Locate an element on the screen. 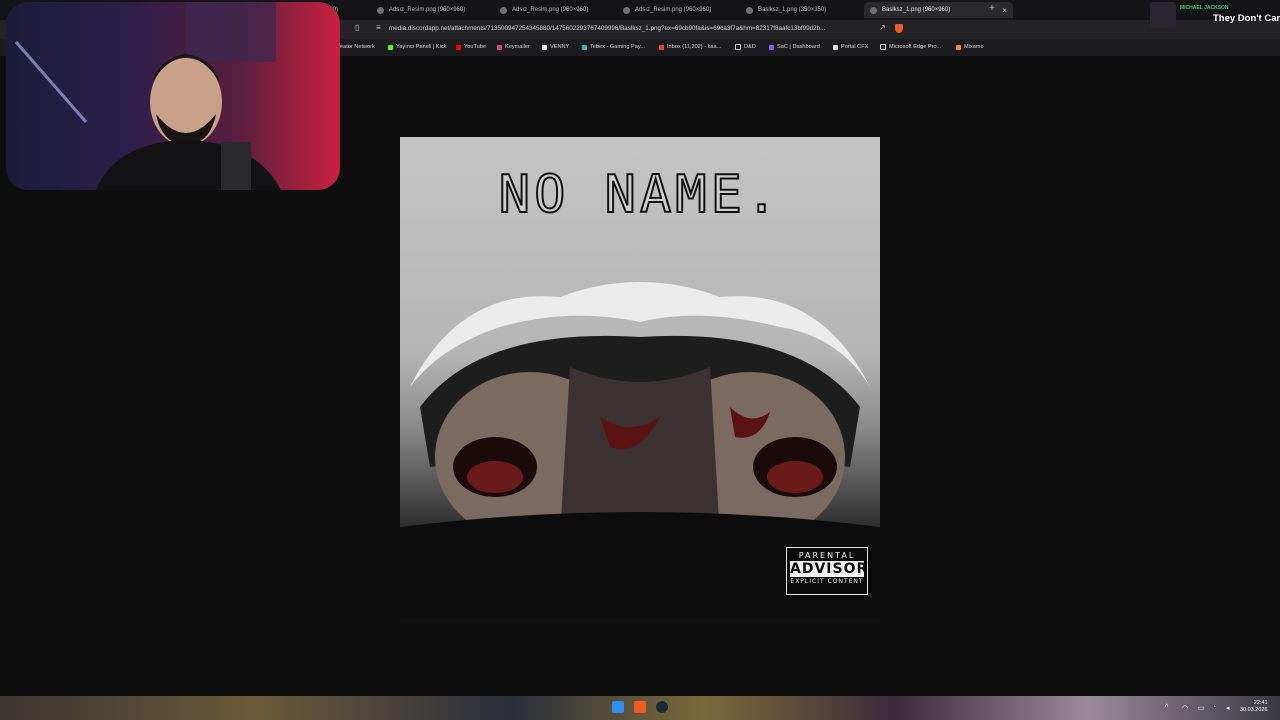  network-icon: ▭ is located at coordinates (1201, 708).